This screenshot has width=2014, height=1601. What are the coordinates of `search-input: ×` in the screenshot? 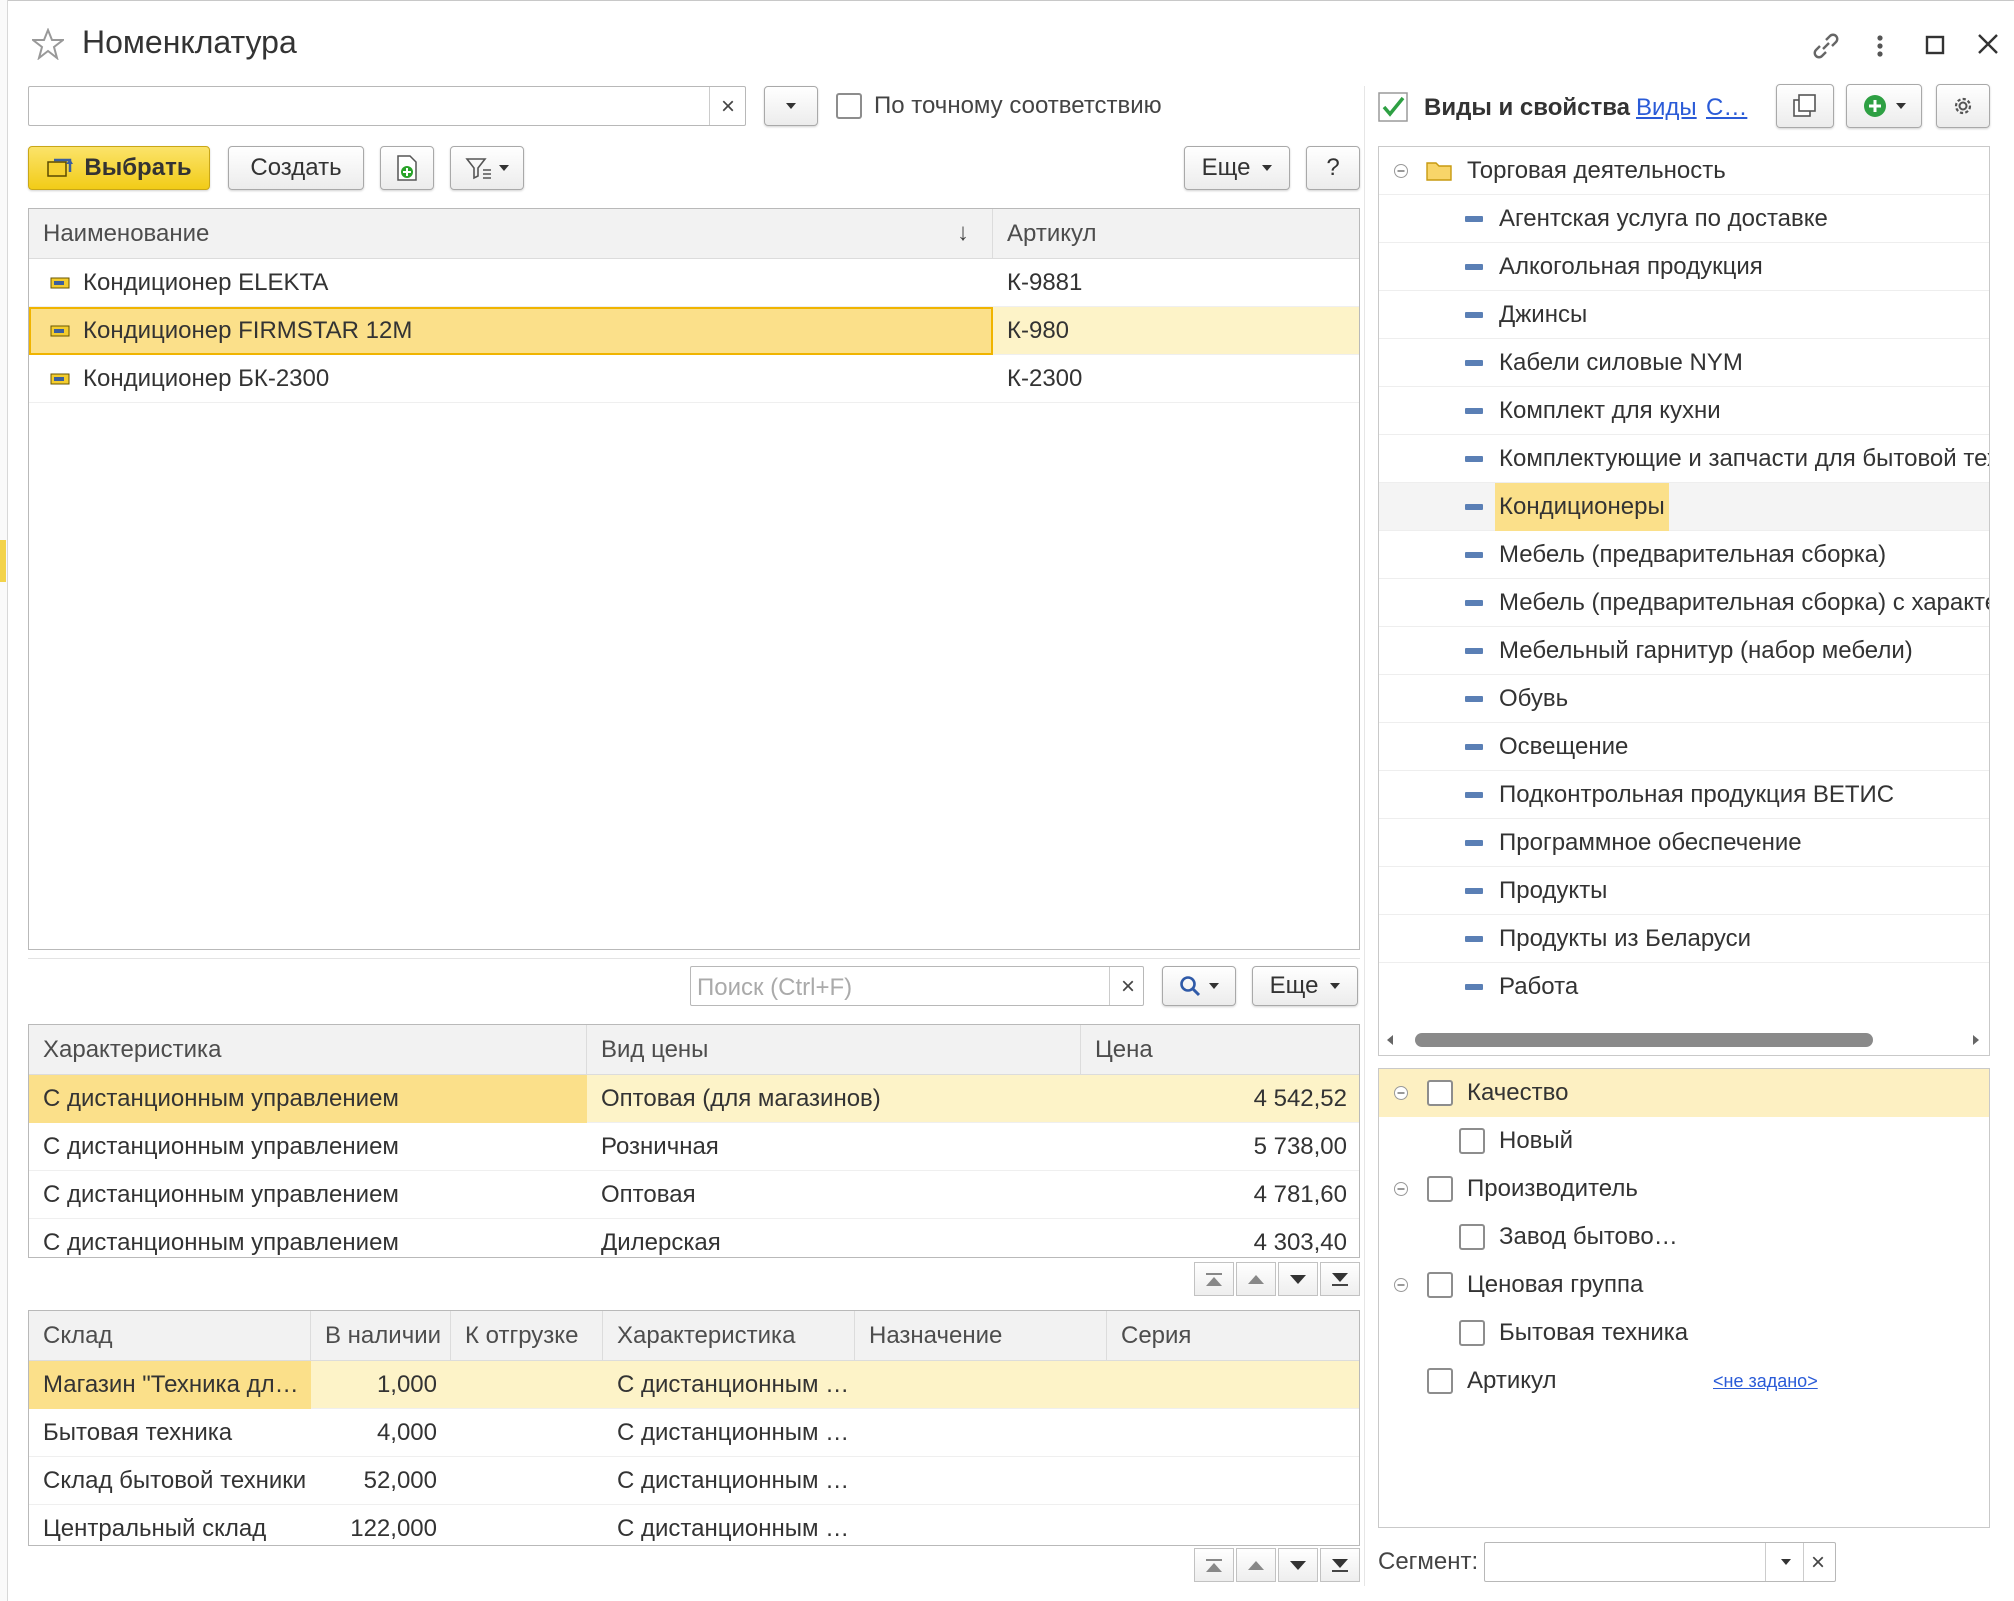 It's located at (387, 106).